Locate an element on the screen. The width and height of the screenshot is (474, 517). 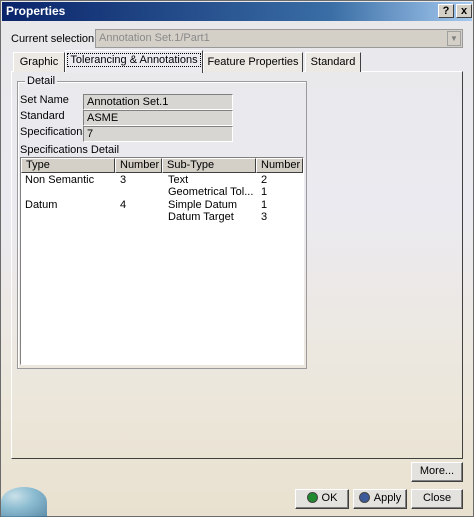
tab-tolerancing-annotations: Tolerancing & Annotations is located at coordinates (134, 61).